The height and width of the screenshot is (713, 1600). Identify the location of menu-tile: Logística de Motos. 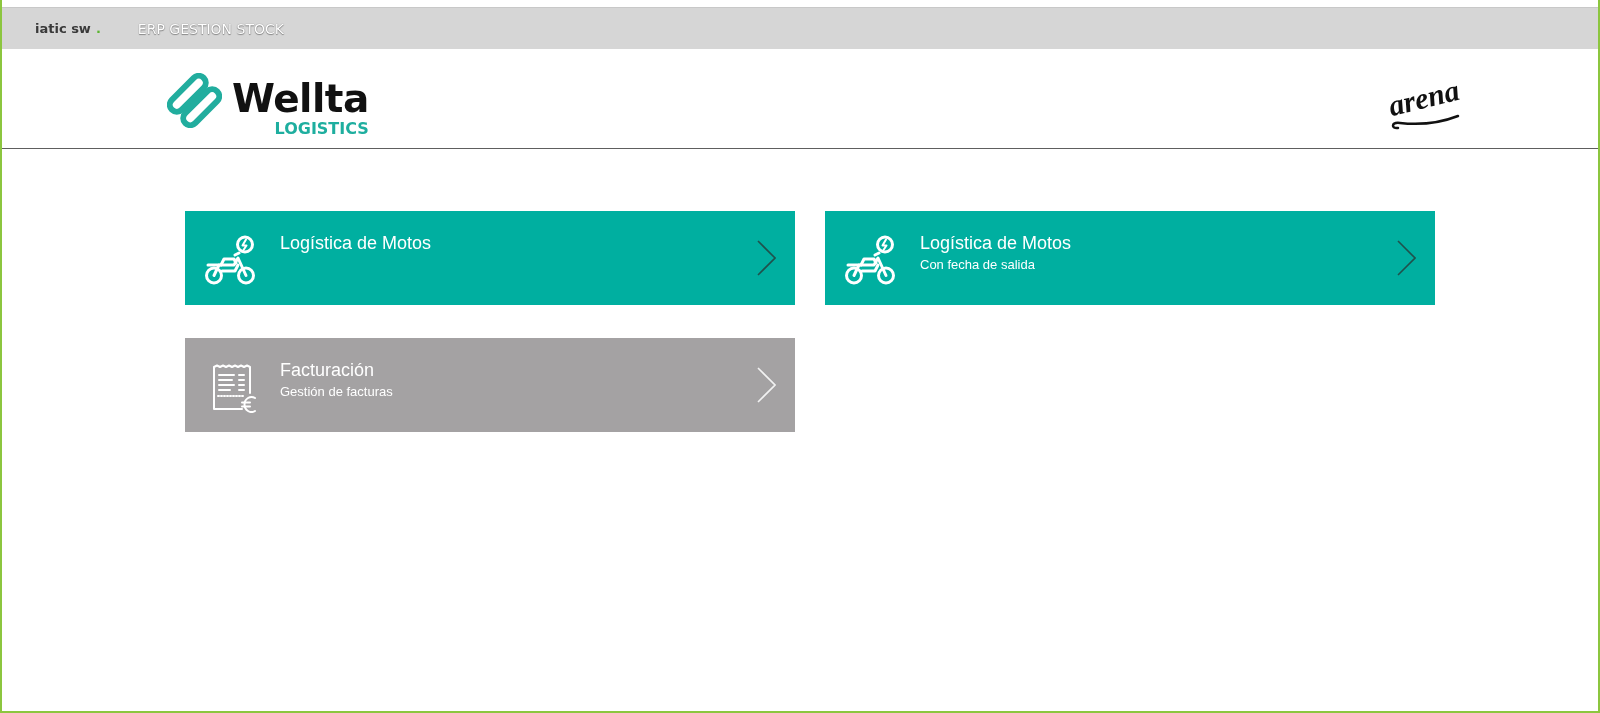
(490, 258).